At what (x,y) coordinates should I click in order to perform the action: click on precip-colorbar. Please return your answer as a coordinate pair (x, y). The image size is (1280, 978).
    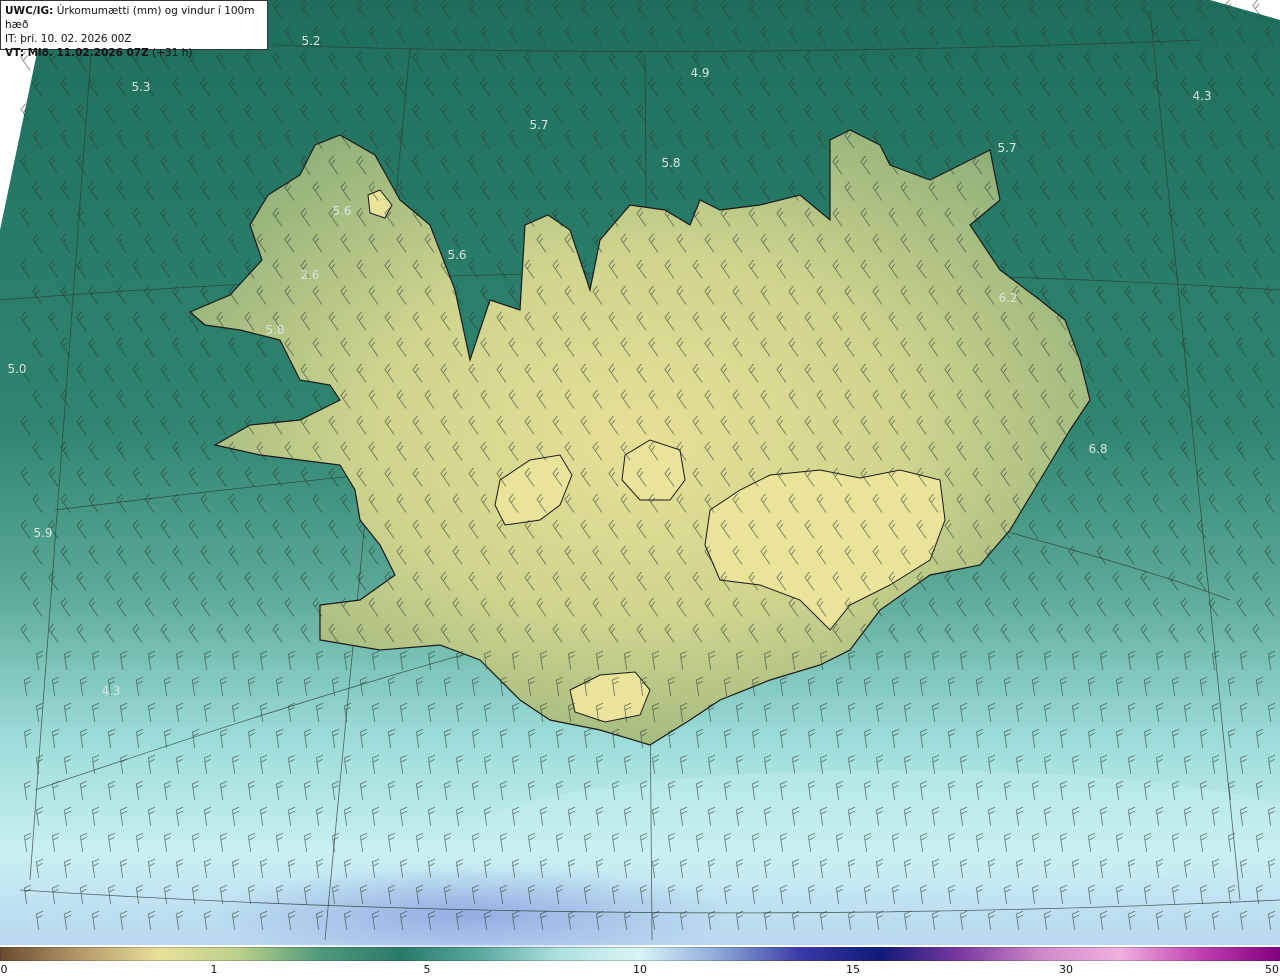
    Looking at the image, I should click on (640, 954).